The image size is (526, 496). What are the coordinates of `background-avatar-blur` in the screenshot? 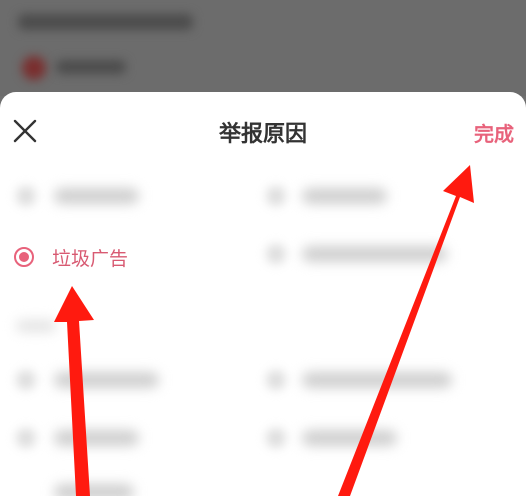 It's located at (34, 68).